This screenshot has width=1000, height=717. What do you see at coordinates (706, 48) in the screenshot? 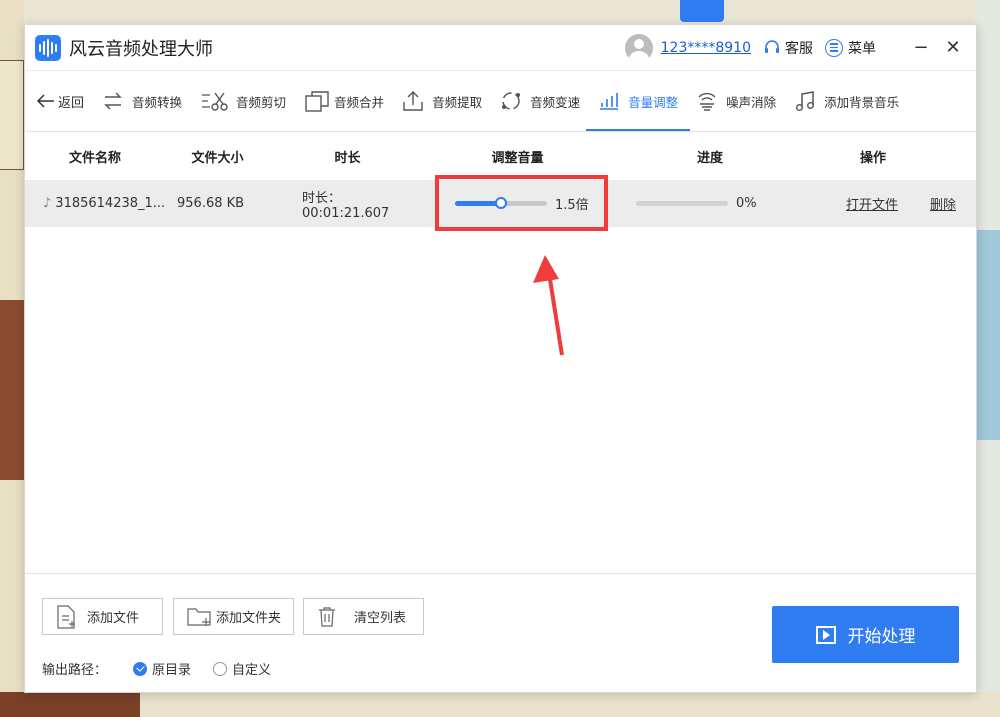
I see `user-id-link: 123****8910` at bounding box center [706, 48].